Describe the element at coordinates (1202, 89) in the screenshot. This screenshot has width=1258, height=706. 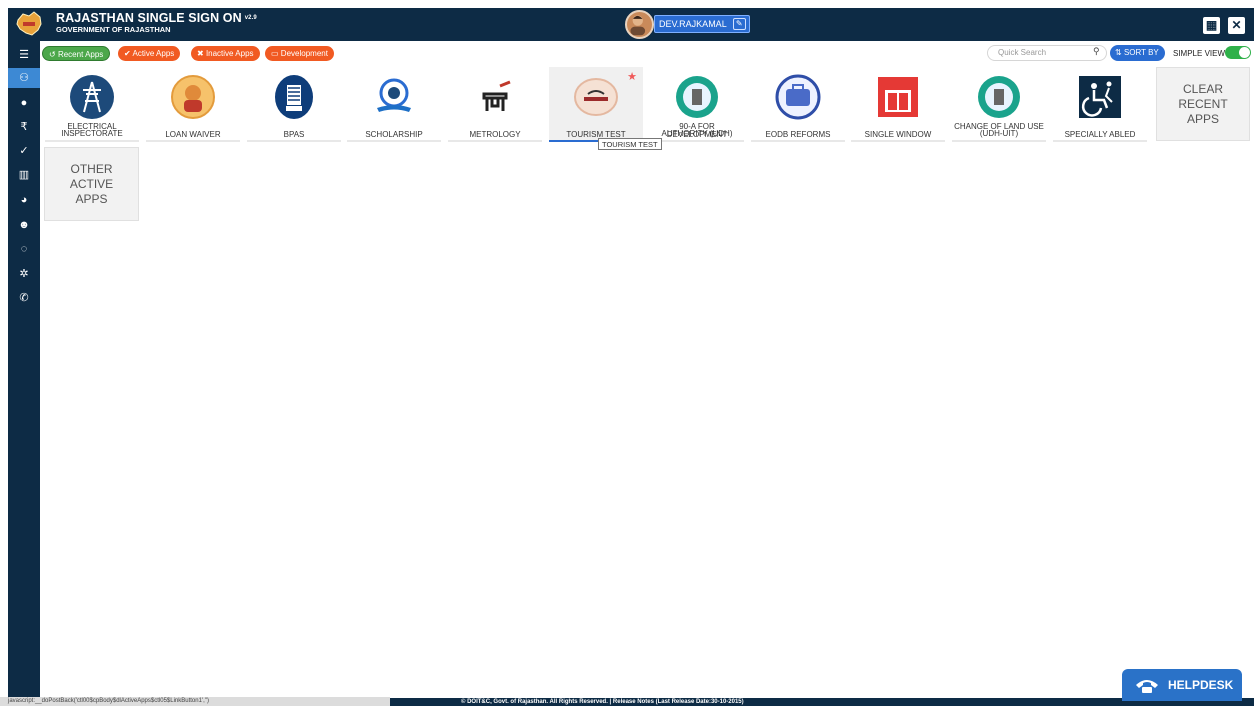
I see `clear-recent-line: CLEAR` at that location.